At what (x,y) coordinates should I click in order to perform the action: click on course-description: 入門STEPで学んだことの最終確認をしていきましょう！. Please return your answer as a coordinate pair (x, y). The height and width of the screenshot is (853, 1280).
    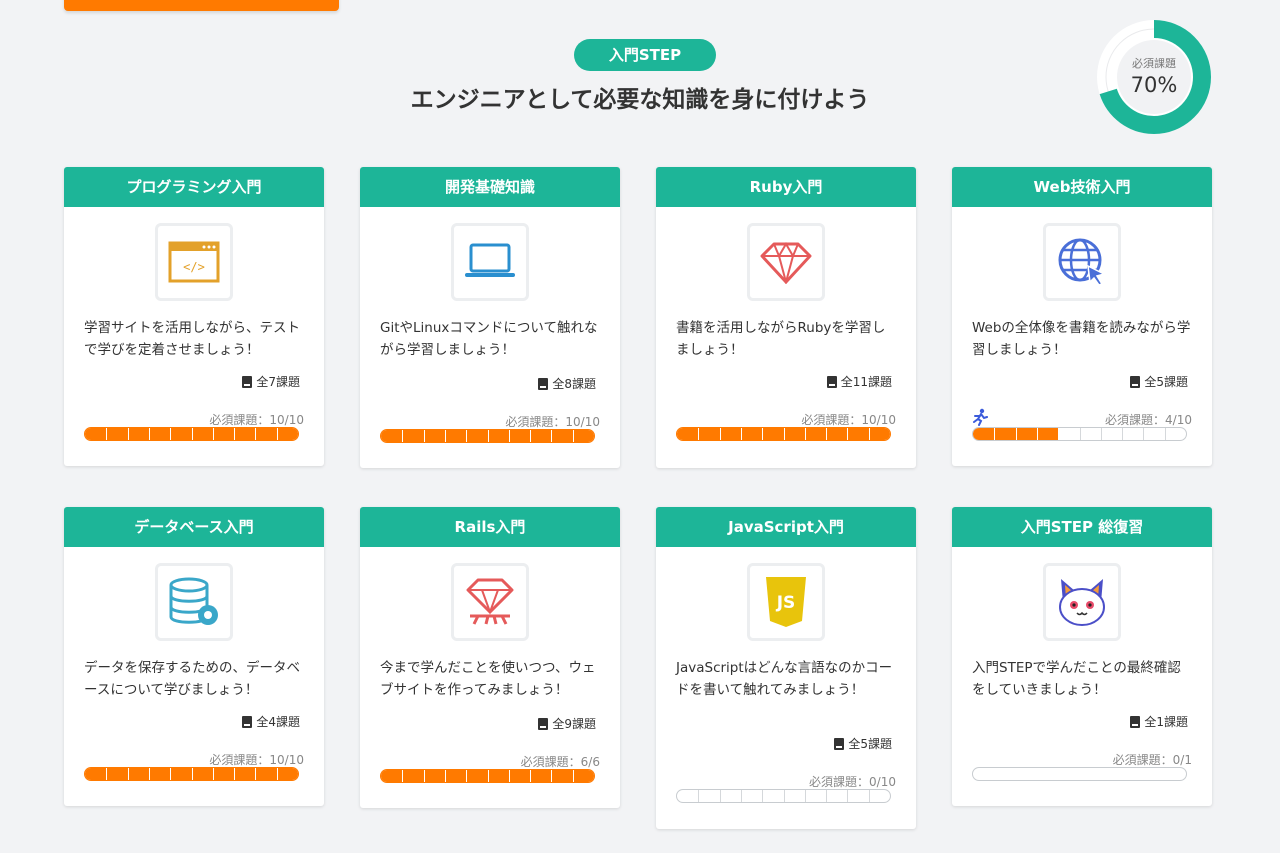
    Looking at the image, I should click on (1076, 679).